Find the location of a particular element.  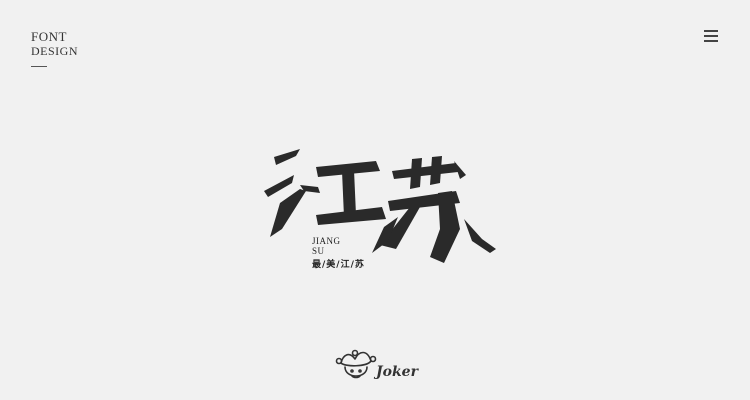

brand-title: Font Design is located at coordinates (71, 48).